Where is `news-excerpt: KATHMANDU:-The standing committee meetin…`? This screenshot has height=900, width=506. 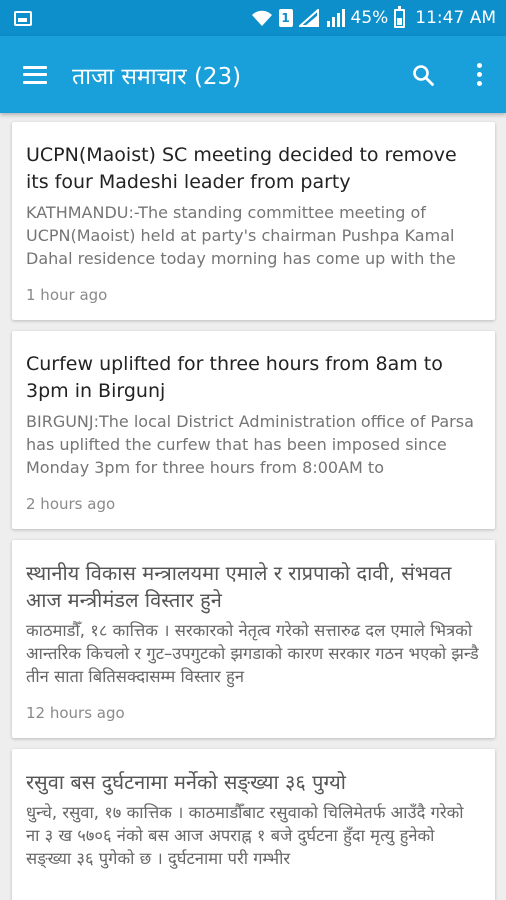 news-excerpt: KATHMANDU:-The standing committee meetin… is located at coordinates (241, 235).